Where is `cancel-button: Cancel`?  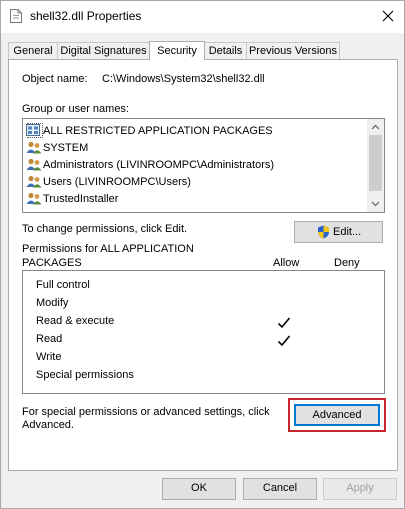 cancel-button: Cancel is located at coordinates (280, 489).